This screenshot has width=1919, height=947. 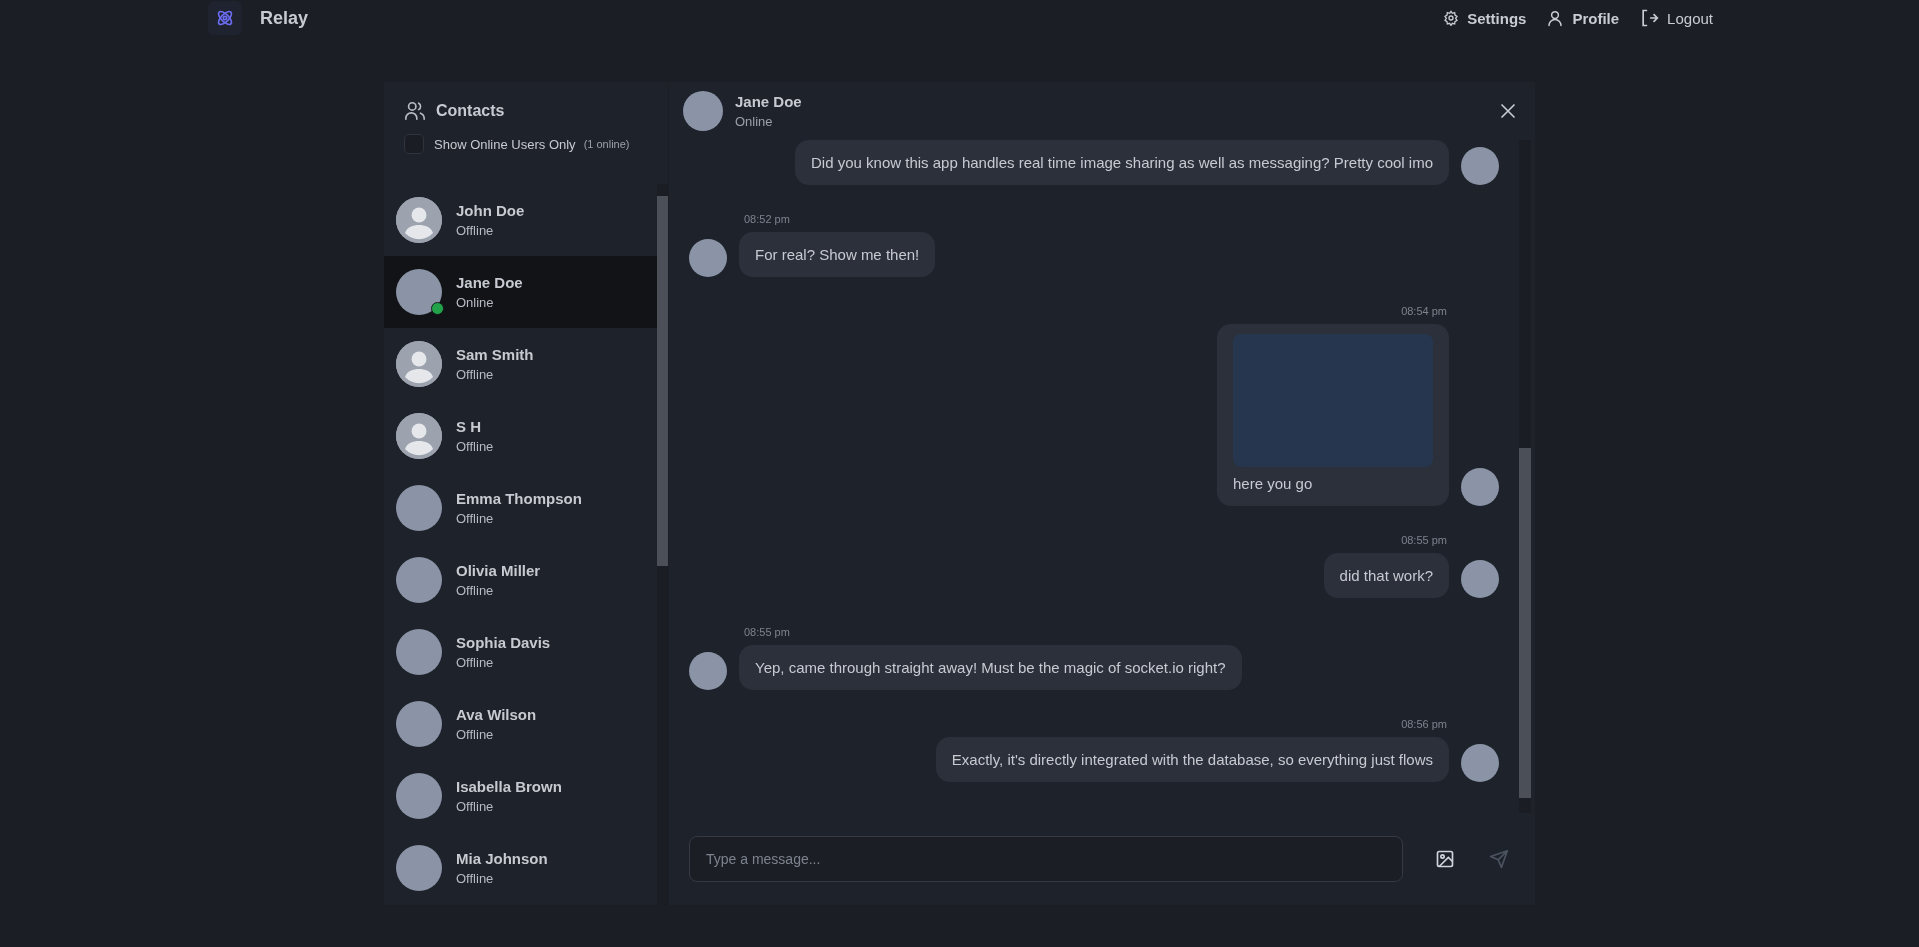 I want to click on message-time: 08:52 pm, so click(x=767, y=219).